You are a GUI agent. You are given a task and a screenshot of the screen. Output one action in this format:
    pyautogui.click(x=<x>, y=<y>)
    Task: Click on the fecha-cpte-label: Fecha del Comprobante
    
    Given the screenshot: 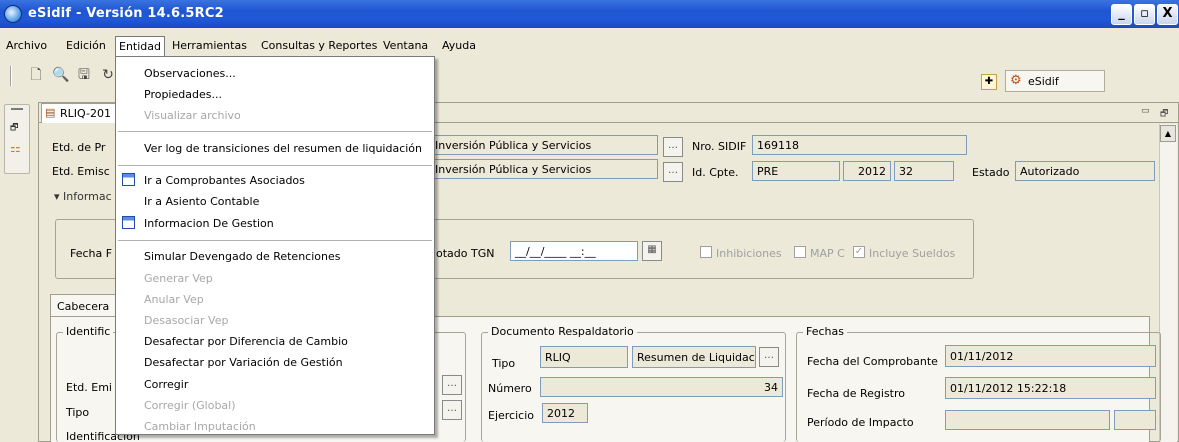 What is the action you would take?
    pyautogui.click(x=872, y=361)
    